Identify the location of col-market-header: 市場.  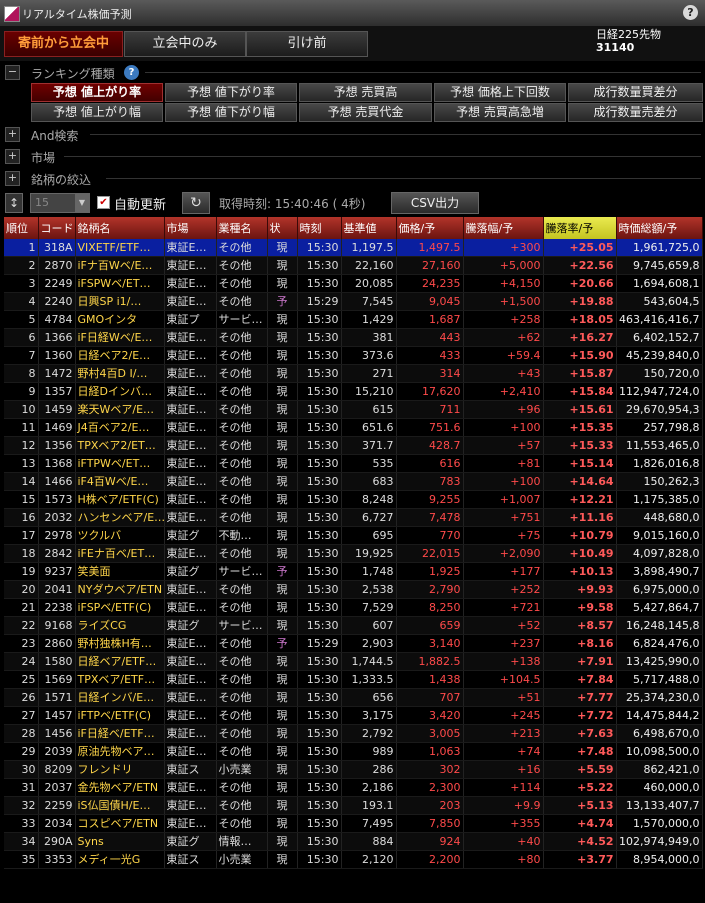
(190, 228).